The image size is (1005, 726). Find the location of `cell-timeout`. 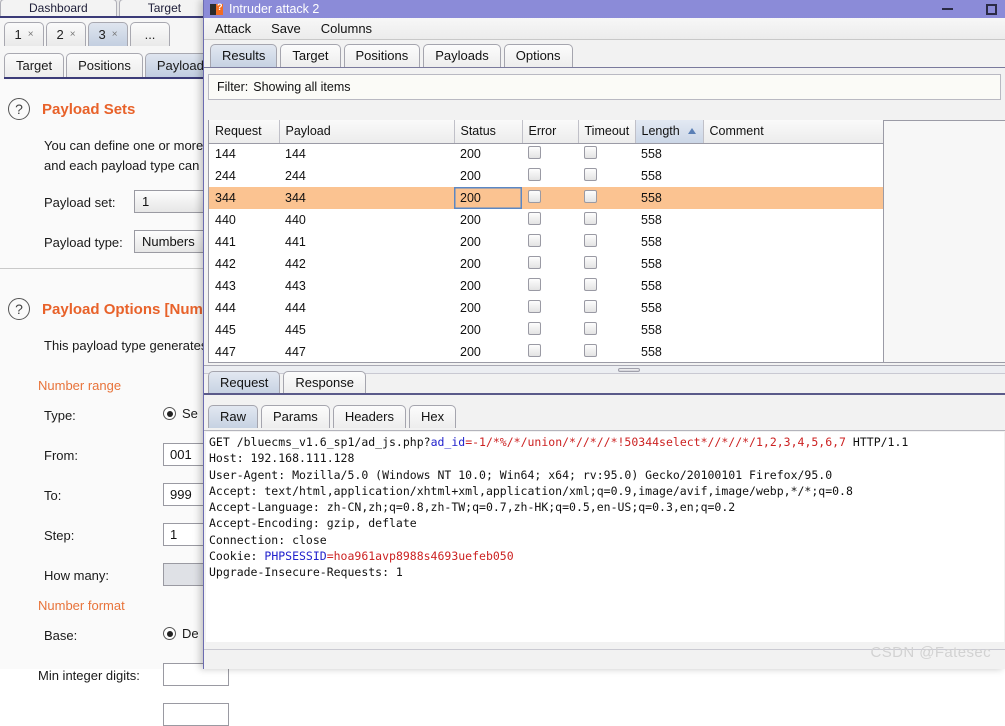

cell-timeout is located at coordinates (606, 220).